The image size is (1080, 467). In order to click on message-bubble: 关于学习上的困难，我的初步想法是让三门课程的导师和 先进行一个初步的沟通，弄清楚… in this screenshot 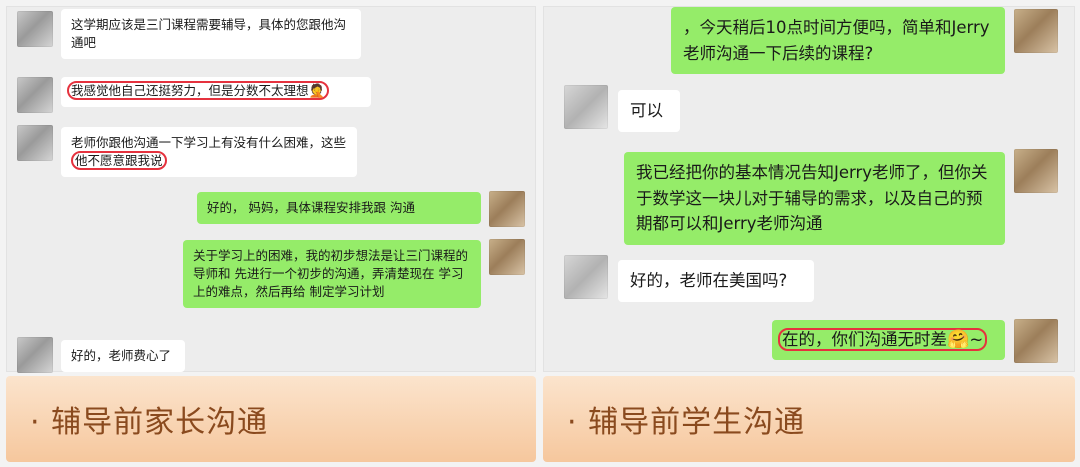, I will do `click(332, 274)`.